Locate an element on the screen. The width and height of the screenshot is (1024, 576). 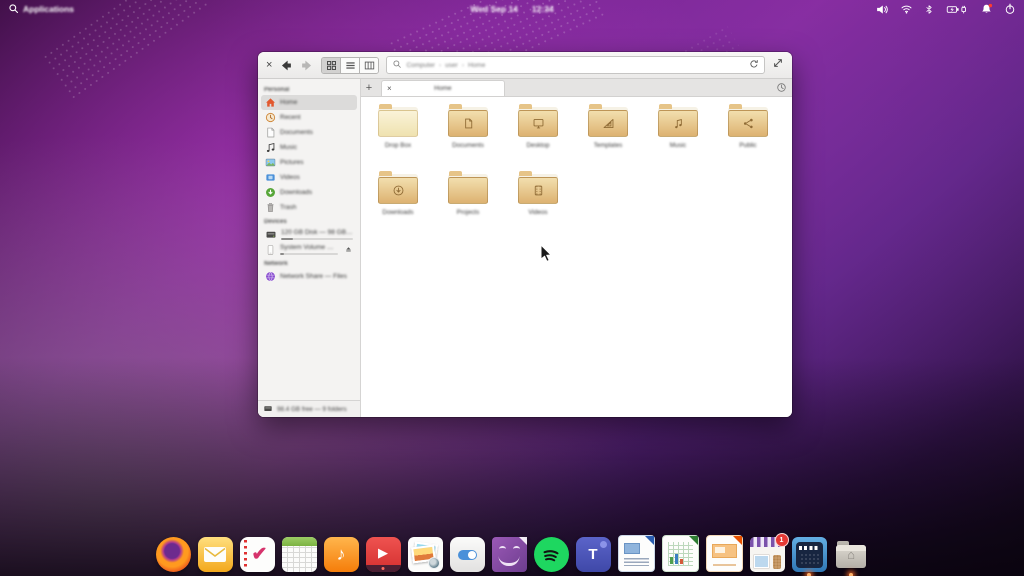
panel-date: Wed Sep 14 is located at coordinates (494, 9).